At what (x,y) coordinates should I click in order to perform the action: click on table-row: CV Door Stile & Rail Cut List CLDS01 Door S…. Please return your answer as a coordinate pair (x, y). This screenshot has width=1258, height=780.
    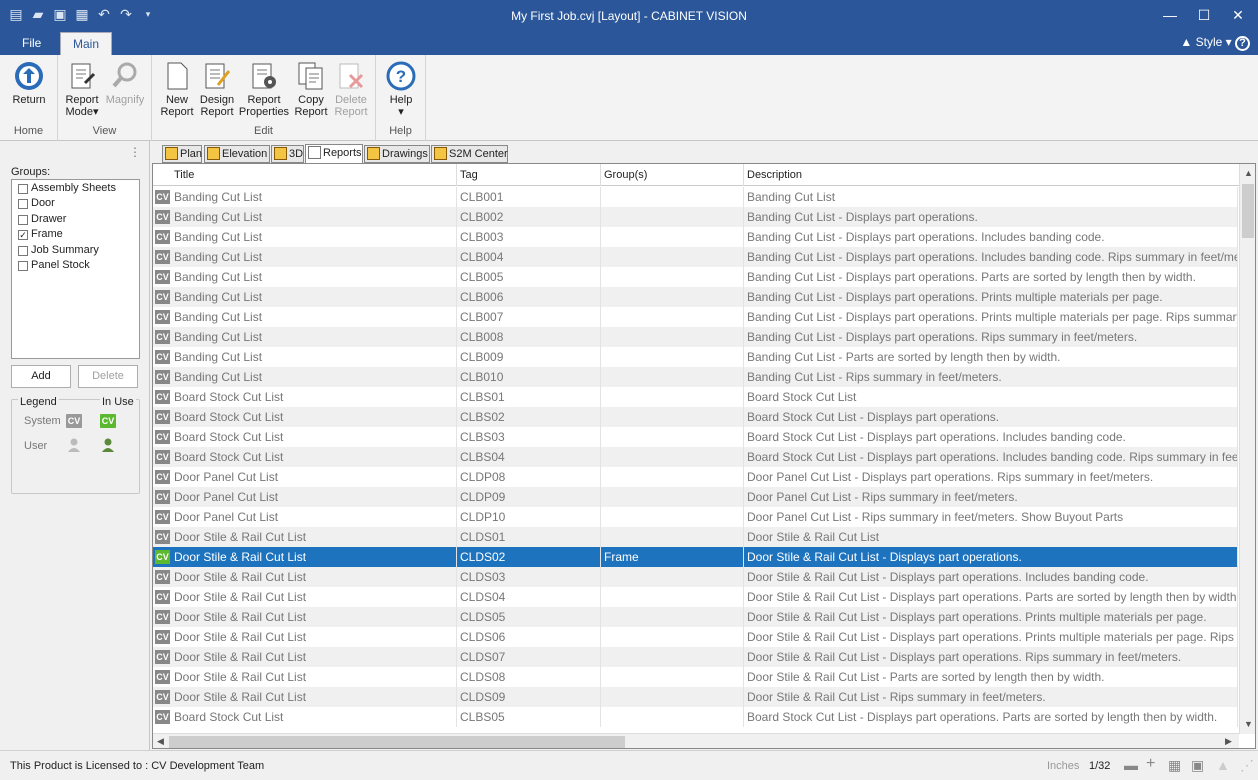
    Looking at the image, I should click on (695, 537).